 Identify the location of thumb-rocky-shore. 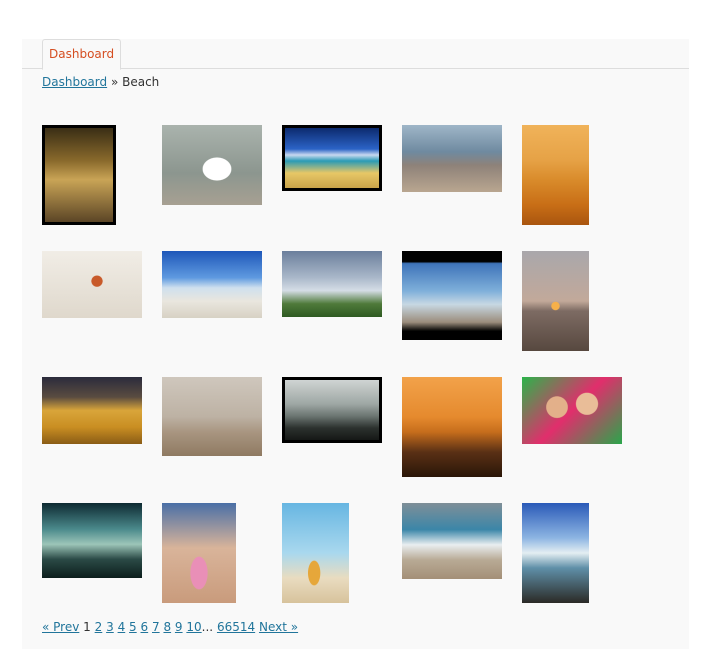
(555, 553).